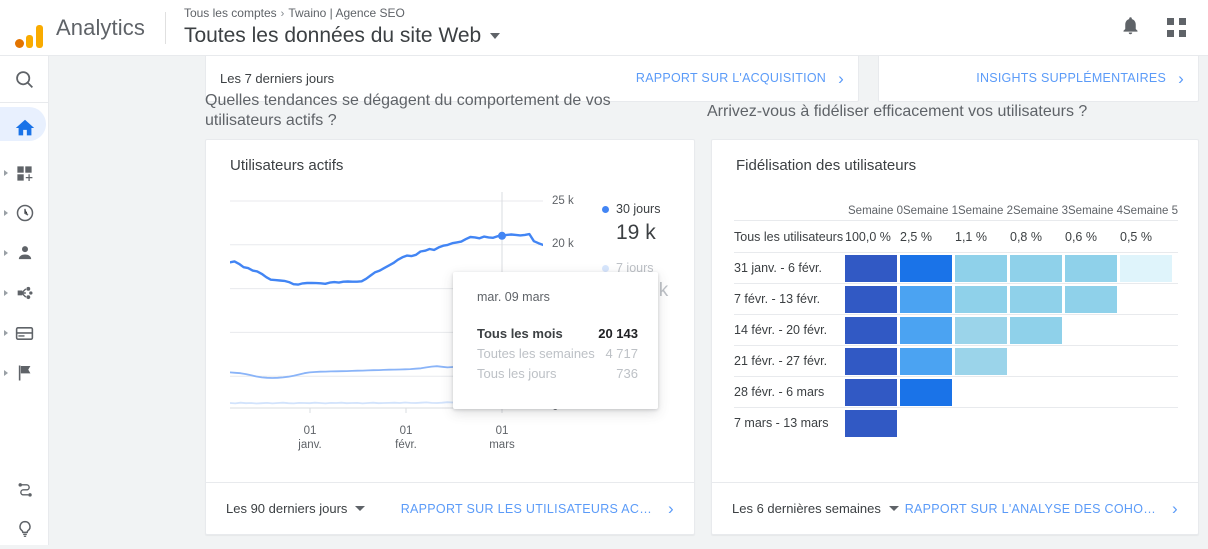 The height and width of the screenshot is (549, 1208). I want to click on cohort-cell-r1-c4, so click(1092, 299).